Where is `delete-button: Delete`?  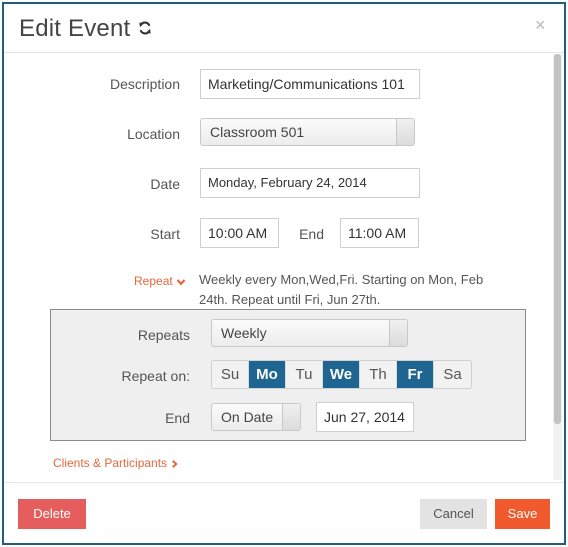
delete-button: Delete is located at coordinates (52, 514).